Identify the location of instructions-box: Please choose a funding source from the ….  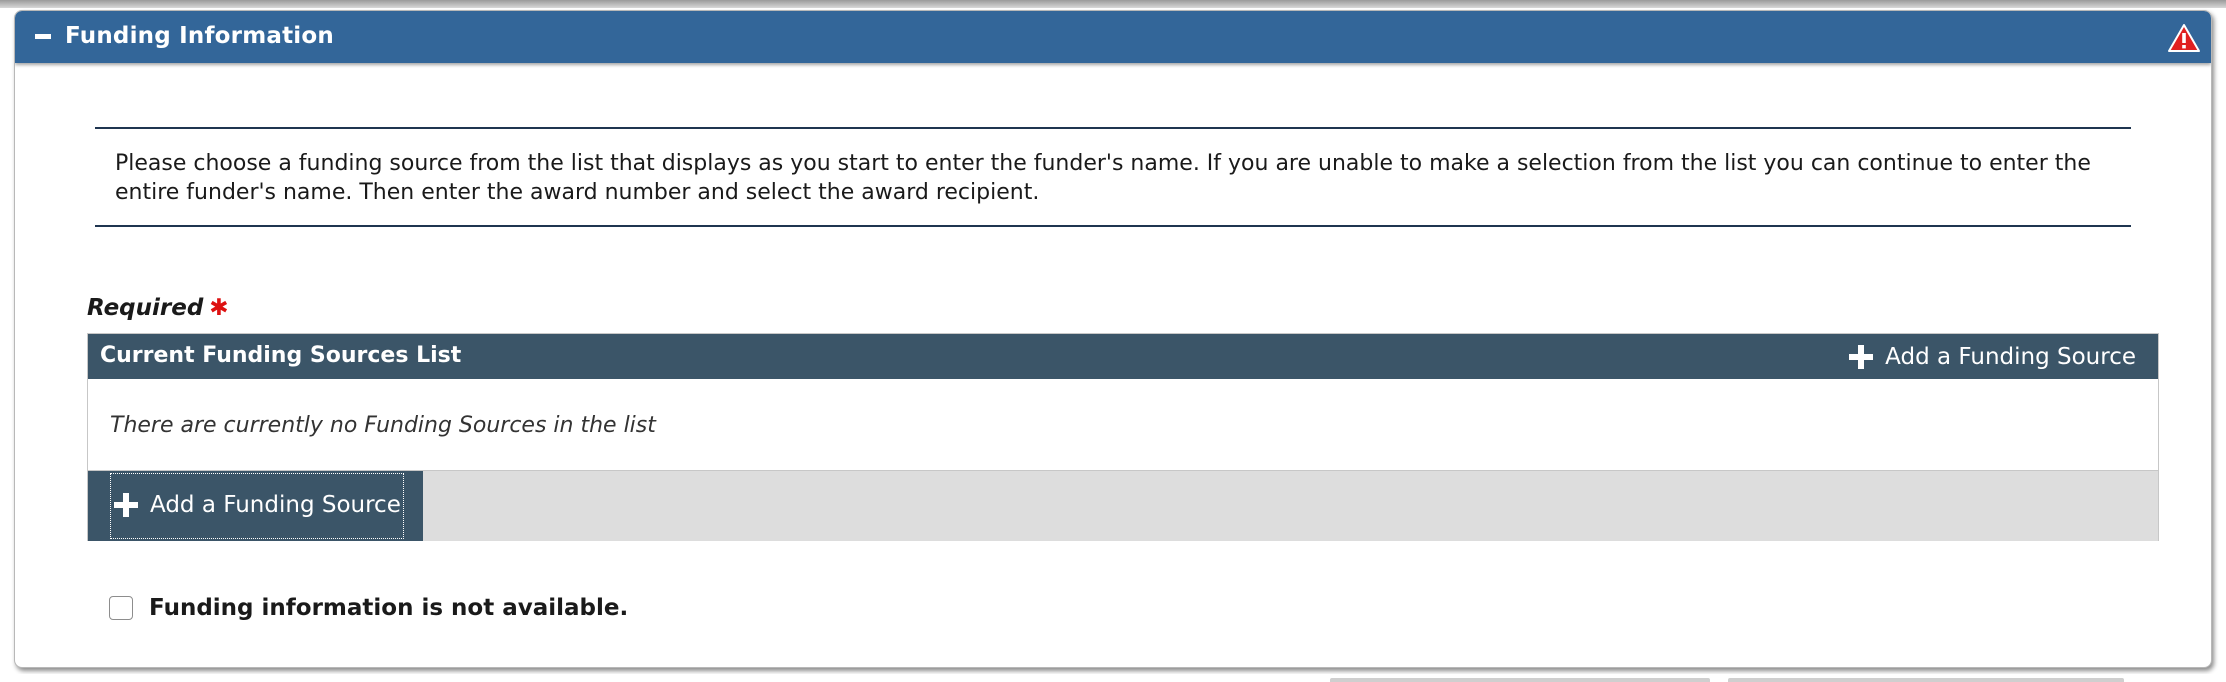
(1113, 177).